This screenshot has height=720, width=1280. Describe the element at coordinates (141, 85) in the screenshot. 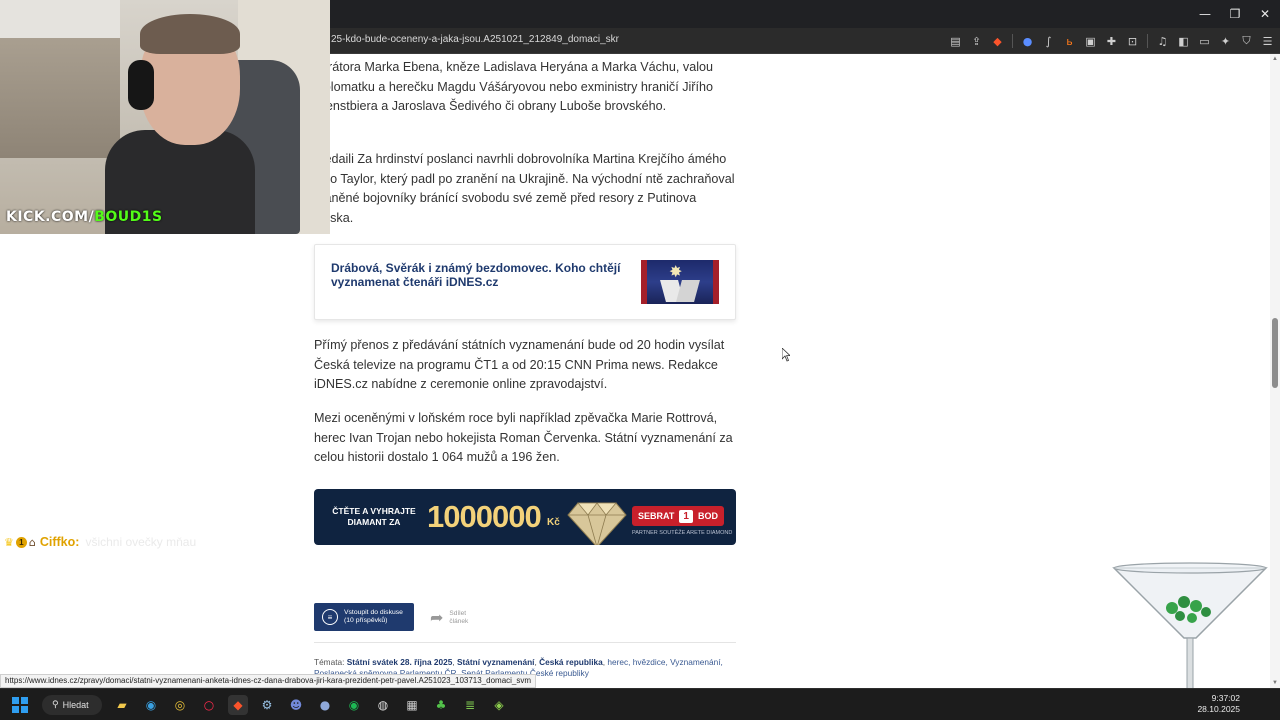

I see `headset-icon` at that location.